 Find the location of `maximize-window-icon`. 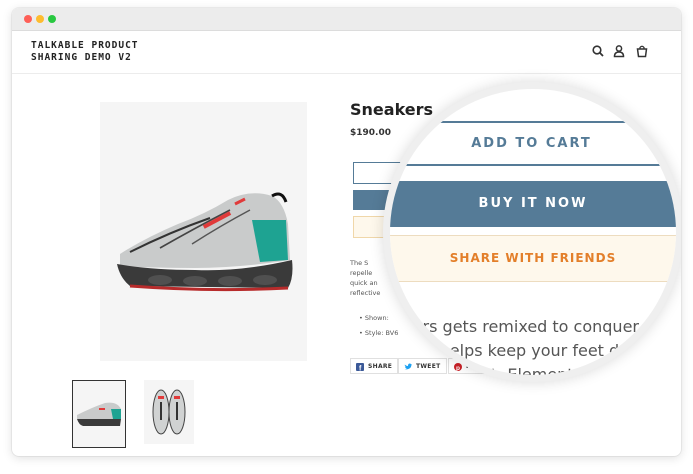

maximize-window-icon is located at coordinates (52, 19).